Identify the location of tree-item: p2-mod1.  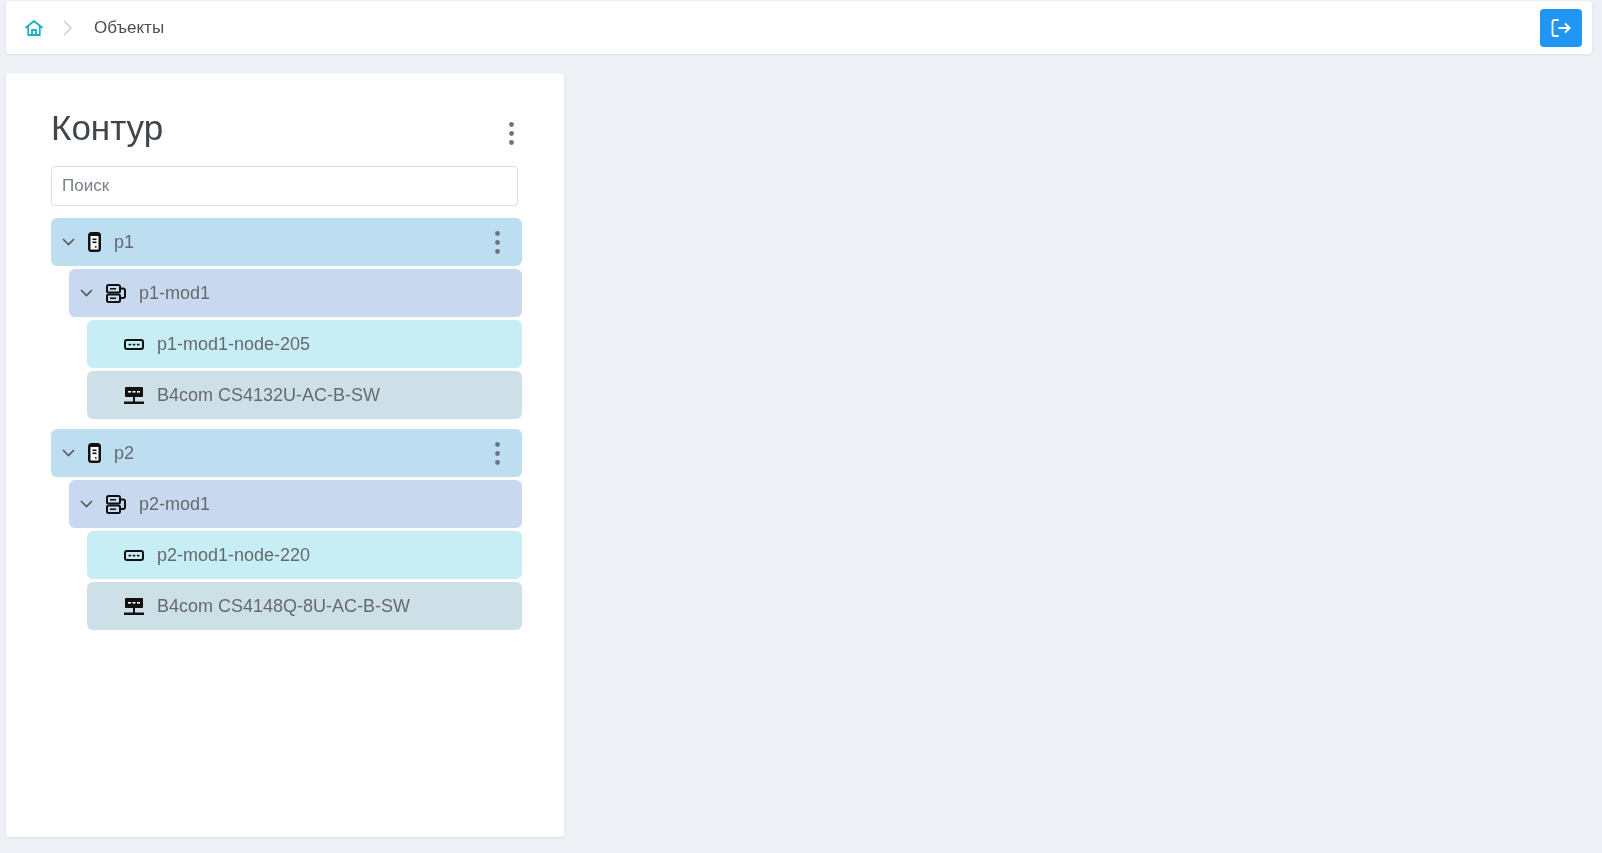
(295, 504).